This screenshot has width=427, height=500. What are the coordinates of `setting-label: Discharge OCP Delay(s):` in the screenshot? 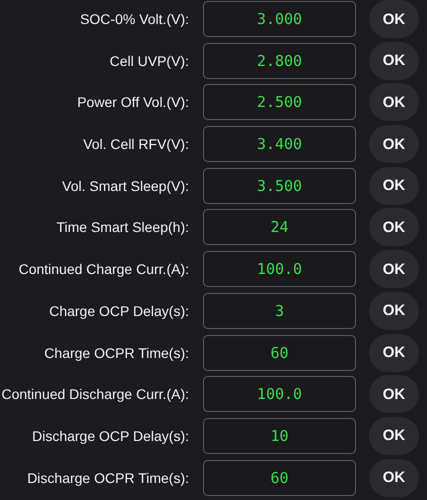 It's located at (110, 436).